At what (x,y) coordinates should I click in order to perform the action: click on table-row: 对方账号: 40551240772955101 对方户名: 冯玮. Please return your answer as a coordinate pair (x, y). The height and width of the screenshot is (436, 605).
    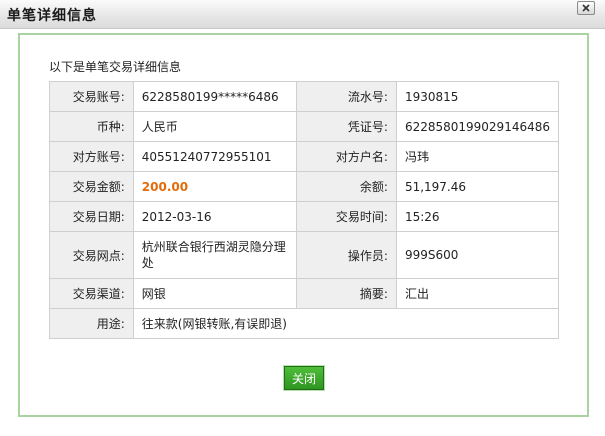
    Looking at the image, I should click on (304, 156).